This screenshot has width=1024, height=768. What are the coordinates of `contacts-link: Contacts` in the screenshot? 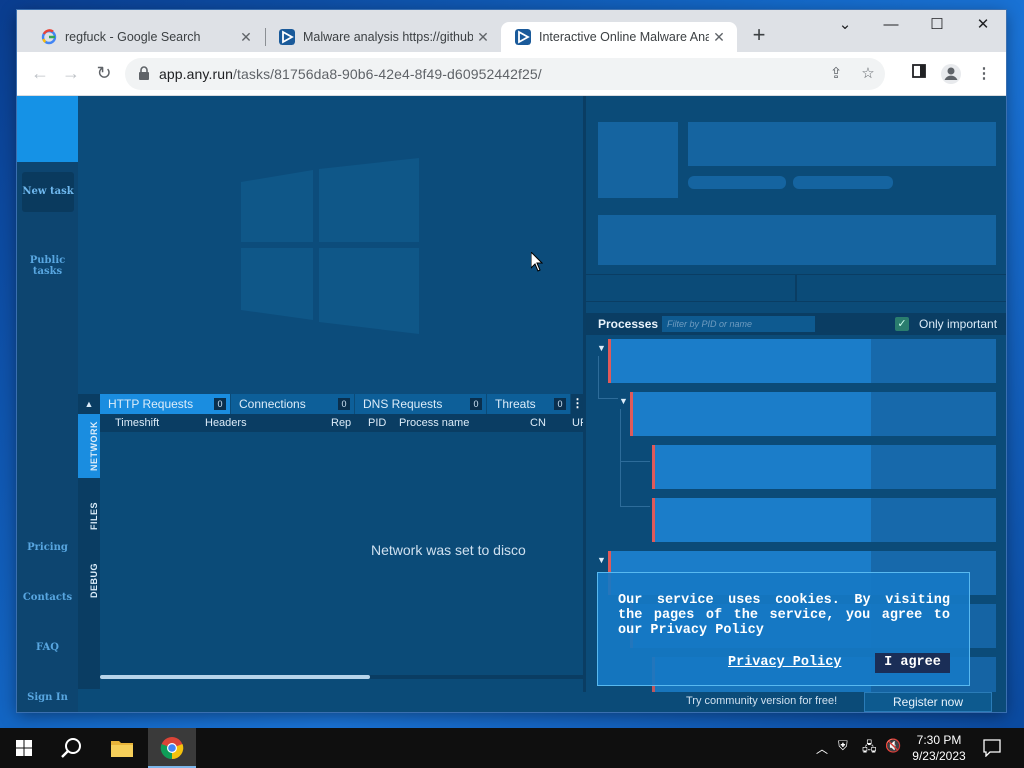 It's located at (47, 597).